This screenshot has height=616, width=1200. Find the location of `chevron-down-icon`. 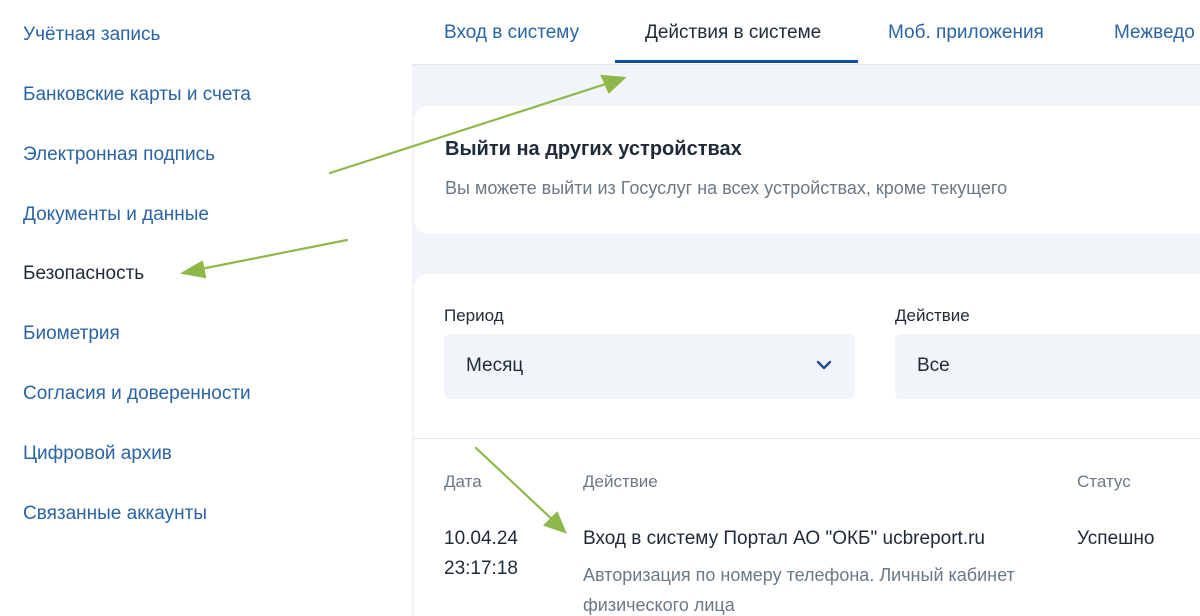

chevron-down-icon is located at coordinates (824, 365).